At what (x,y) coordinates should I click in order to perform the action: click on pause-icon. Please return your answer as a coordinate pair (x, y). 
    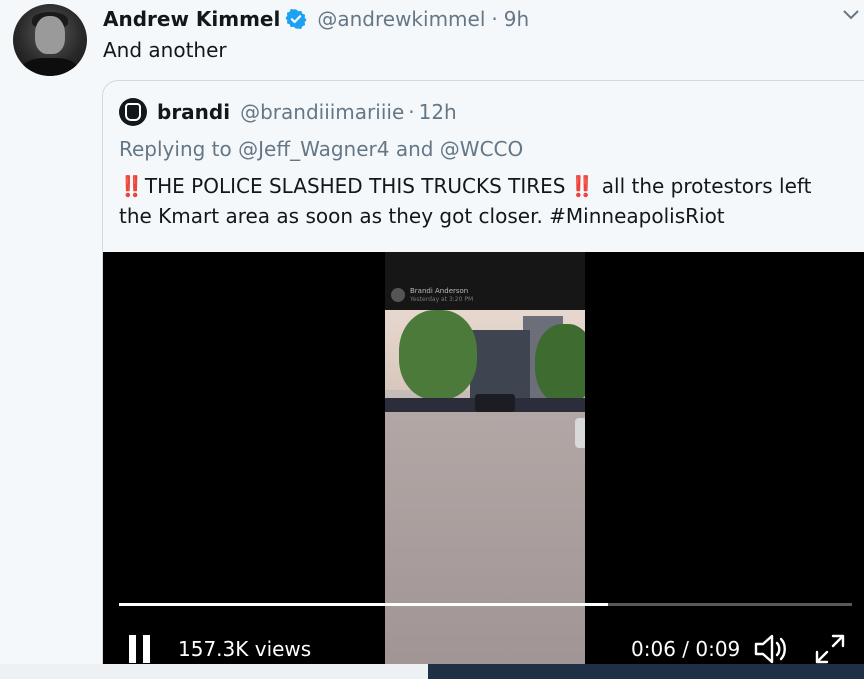
    Looking at the image, I should click on (140, 649).